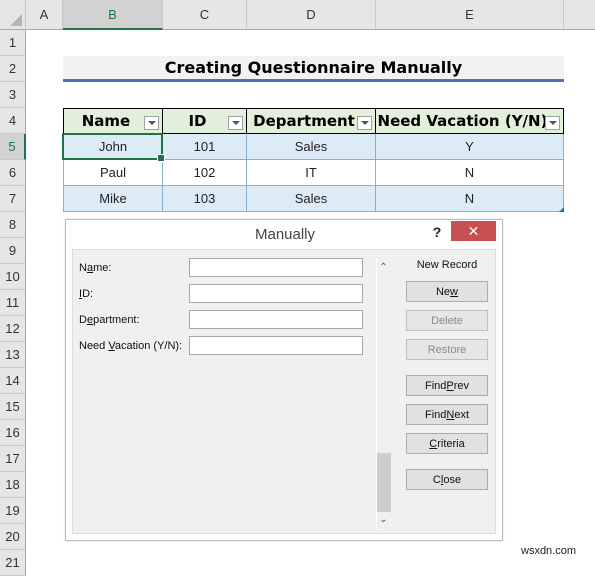  Describe the element at coordinates (311, 173) in the screenshot. I see `table-cell: IT` at that location.